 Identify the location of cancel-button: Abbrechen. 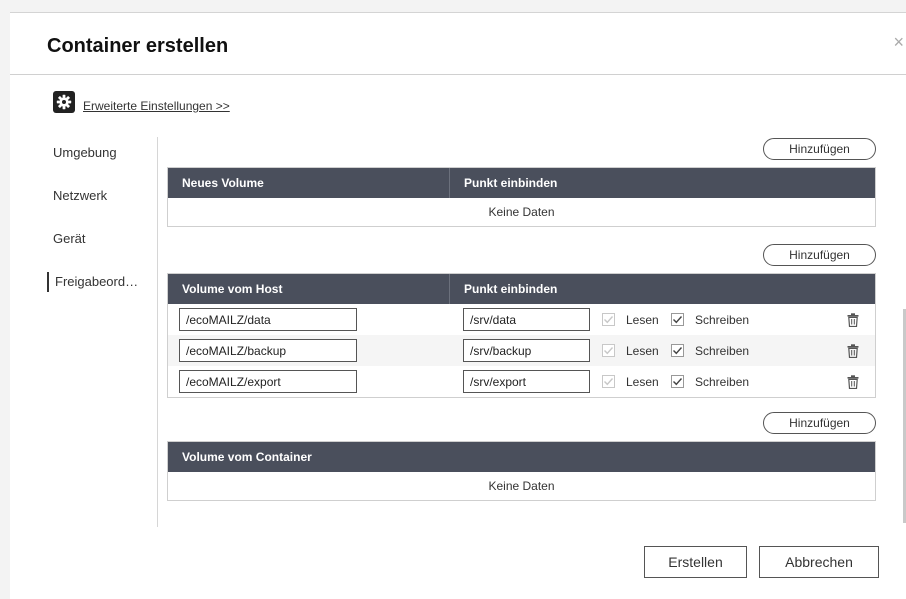
(819, 562).